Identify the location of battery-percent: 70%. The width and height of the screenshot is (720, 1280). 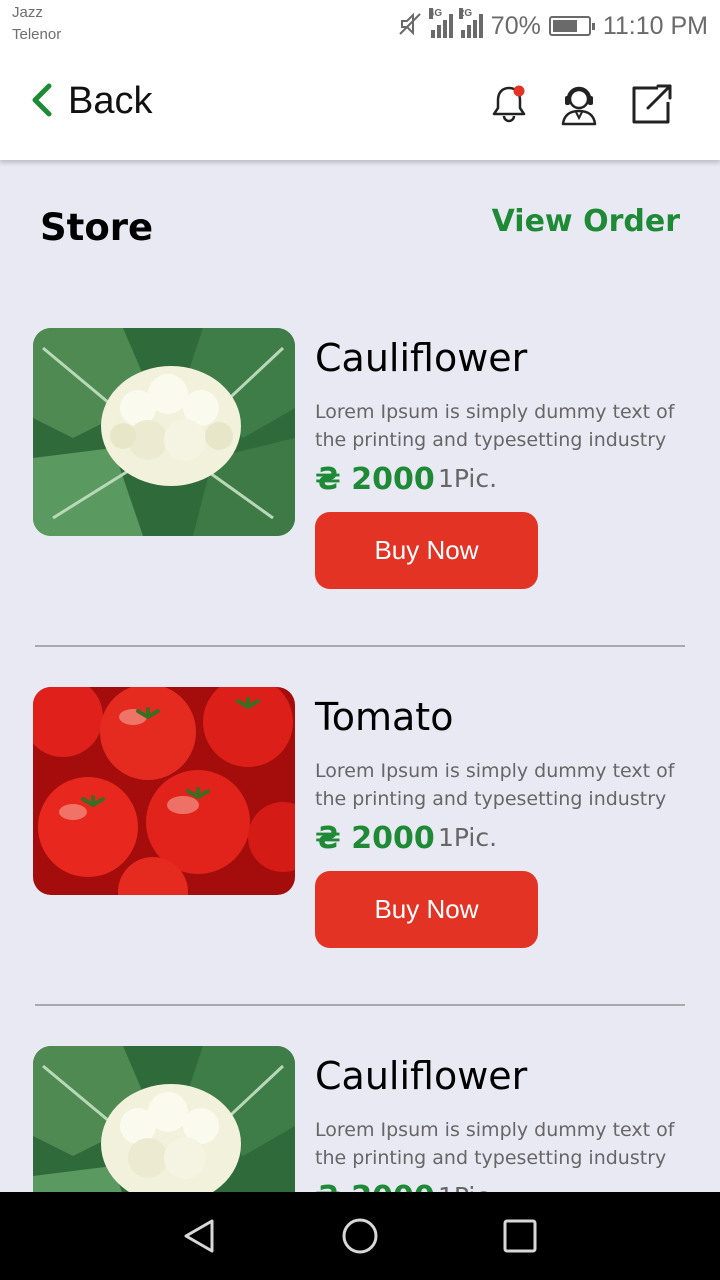
(515, 25).